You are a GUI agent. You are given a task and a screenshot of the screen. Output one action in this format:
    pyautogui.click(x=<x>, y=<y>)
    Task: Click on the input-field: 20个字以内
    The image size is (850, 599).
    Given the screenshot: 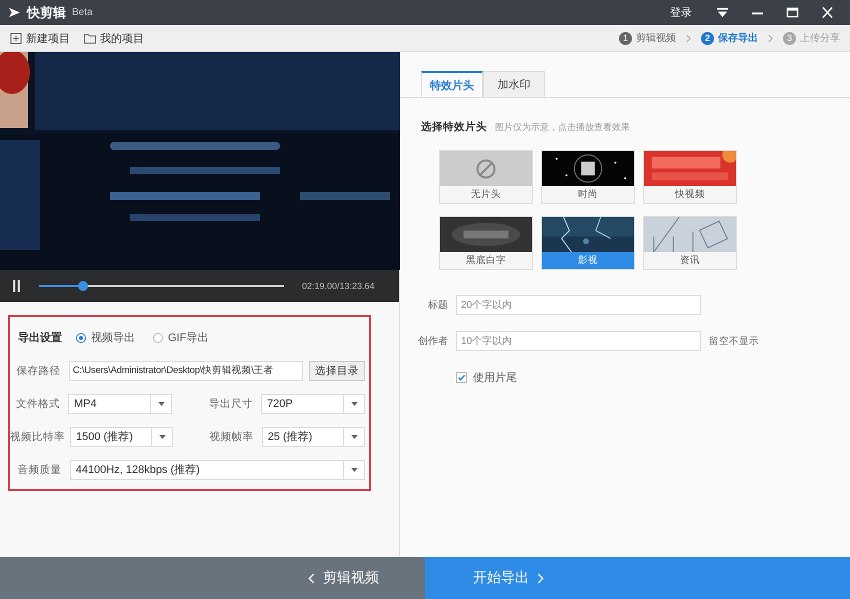 What is the action you would take?
    pyautogui.click(x=578, y=305)
    